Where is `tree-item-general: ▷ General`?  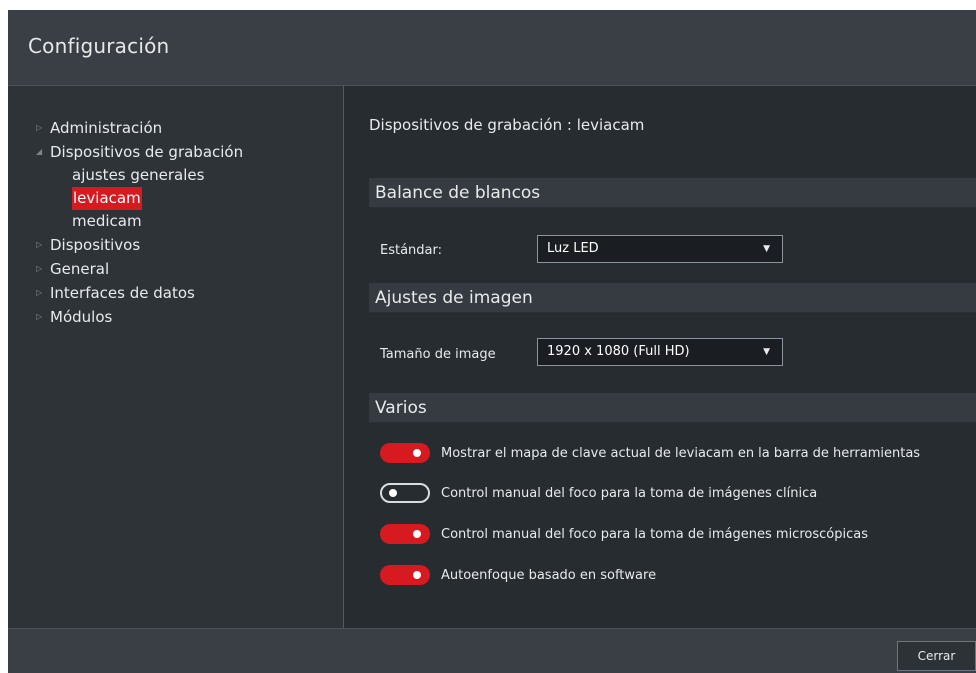 tree-item-general: ▷ General is located at coordinates (139, 269).